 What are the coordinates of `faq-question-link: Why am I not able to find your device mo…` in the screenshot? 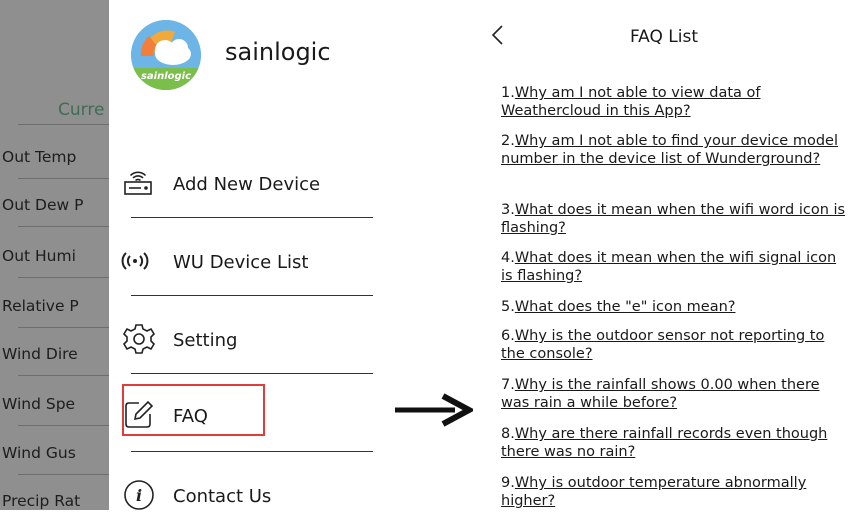 It's located at (669, 150).